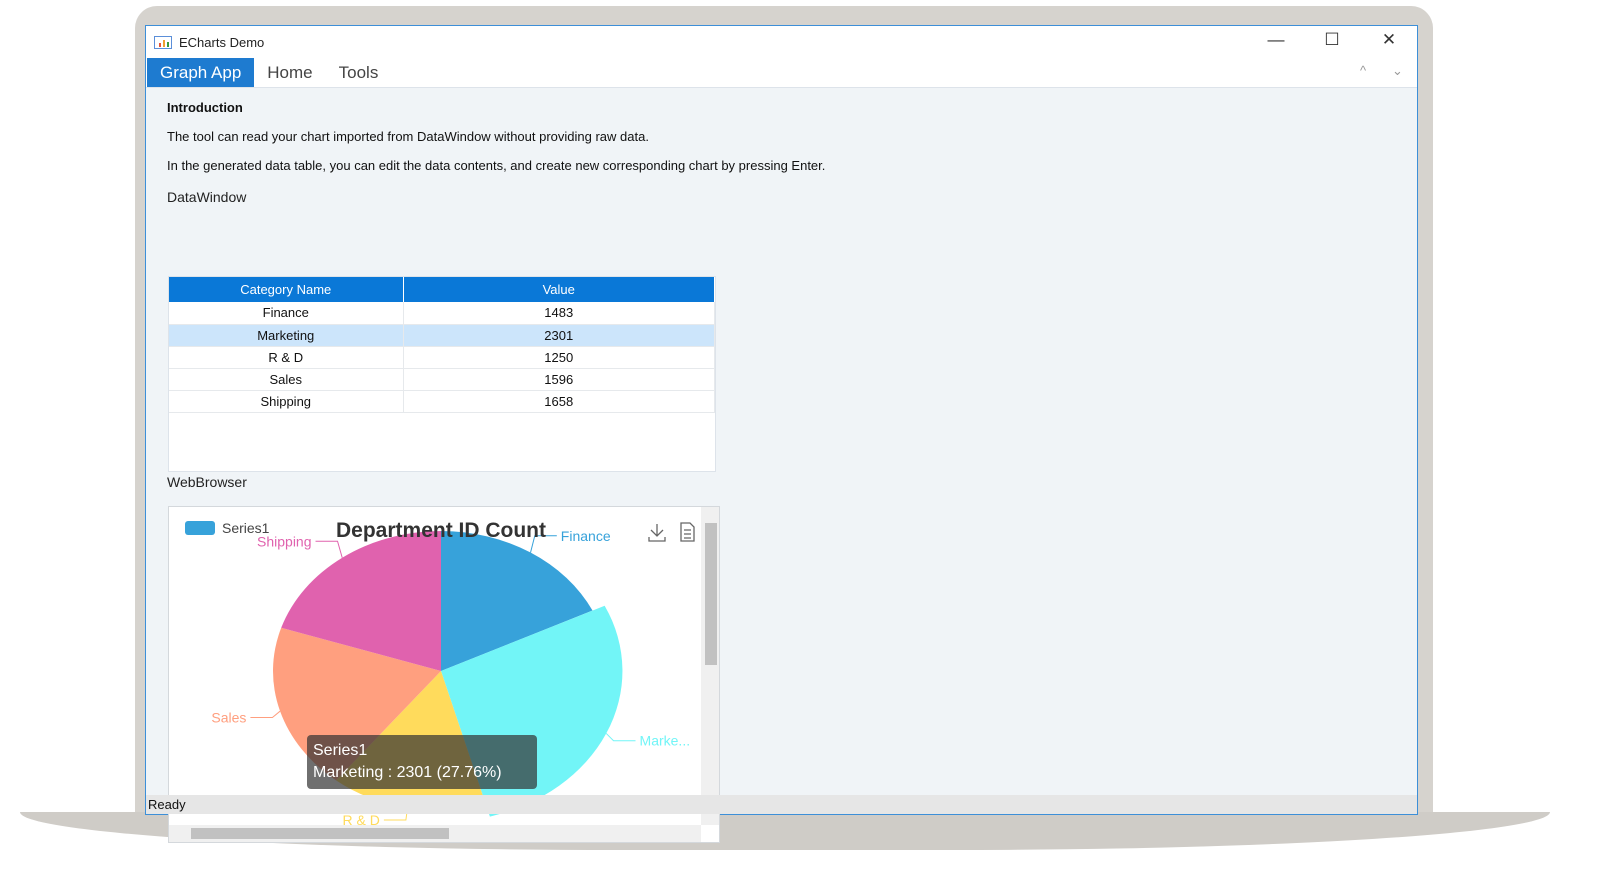  What do you see at coordinates (286, 401) in the screenshot?
I see `category-cell: Shipping` at bounding box center [286, 401].